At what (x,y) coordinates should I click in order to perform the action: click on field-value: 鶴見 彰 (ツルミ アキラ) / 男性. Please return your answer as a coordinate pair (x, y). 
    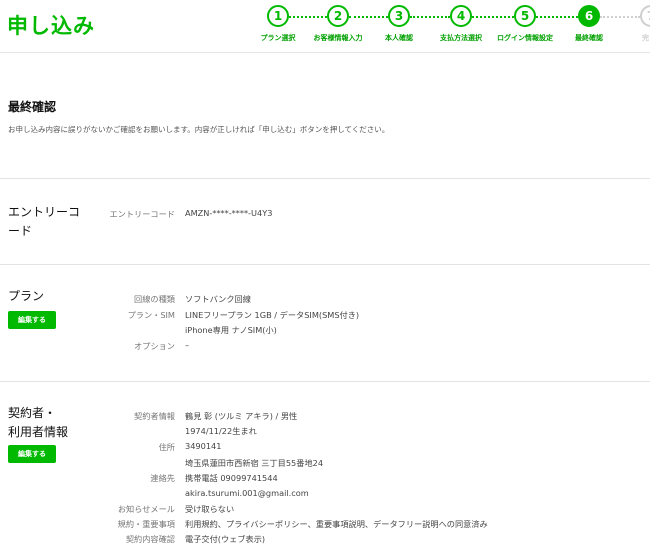
    Looking at the image, I should click on (241, 416).